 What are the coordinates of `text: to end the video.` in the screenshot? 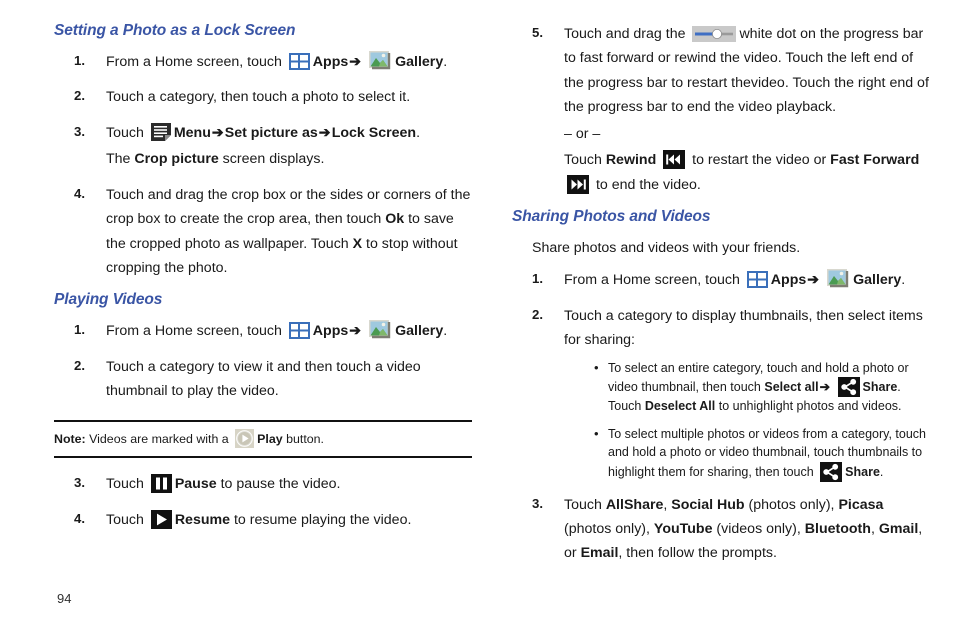 It's located at (646, 184).